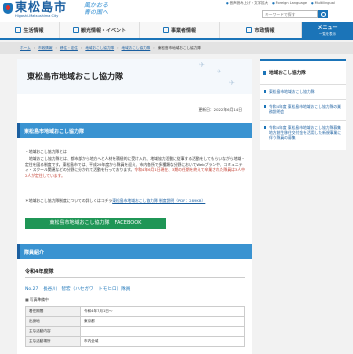  What do you see at coordinates (18, 30) in the screenshot?
I see `house-icon` at bounding box center [18, 30].